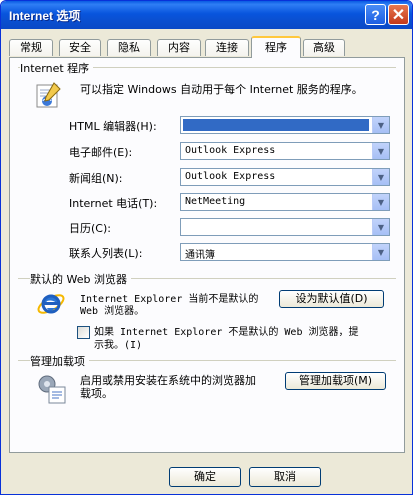 The width and height of the screenshot is (413, 495). I want to click on tab-connections: 连接, so click(227, 47).